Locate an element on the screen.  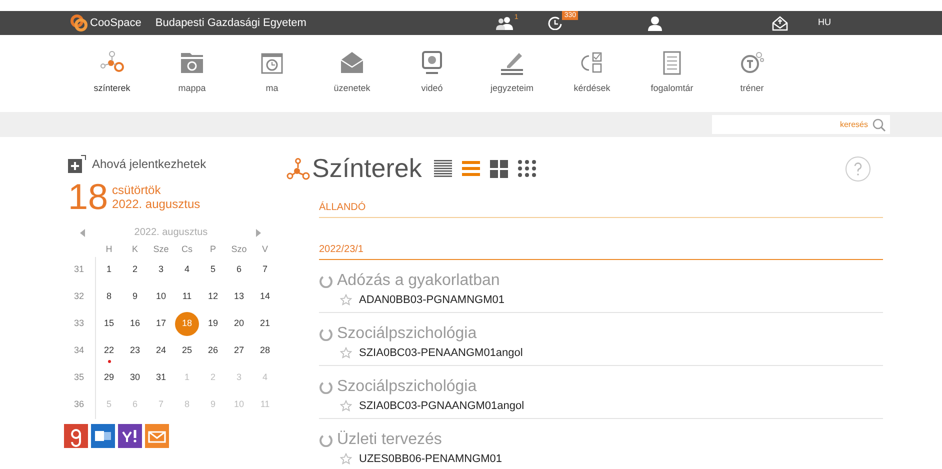
weekday-header: Cs is located at coordinates (187, 249).